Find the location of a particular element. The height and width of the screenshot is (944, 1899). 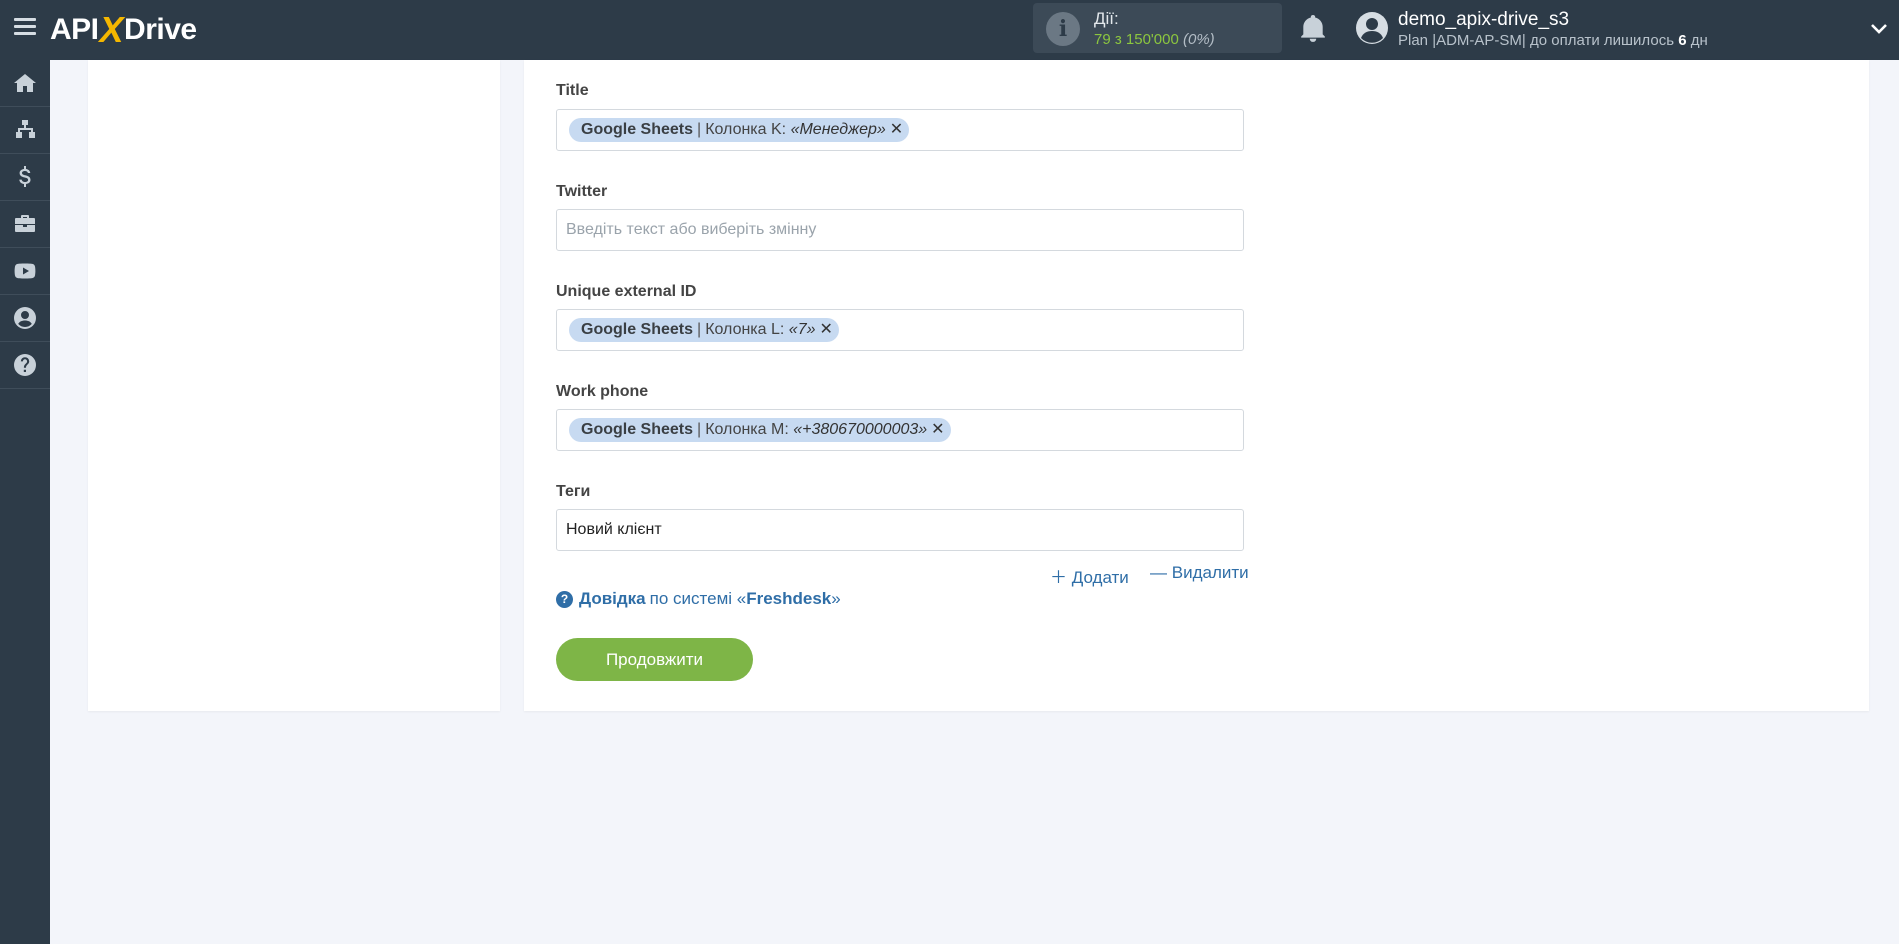

continue-button: Продовжити is located at coordinates (654, 659).